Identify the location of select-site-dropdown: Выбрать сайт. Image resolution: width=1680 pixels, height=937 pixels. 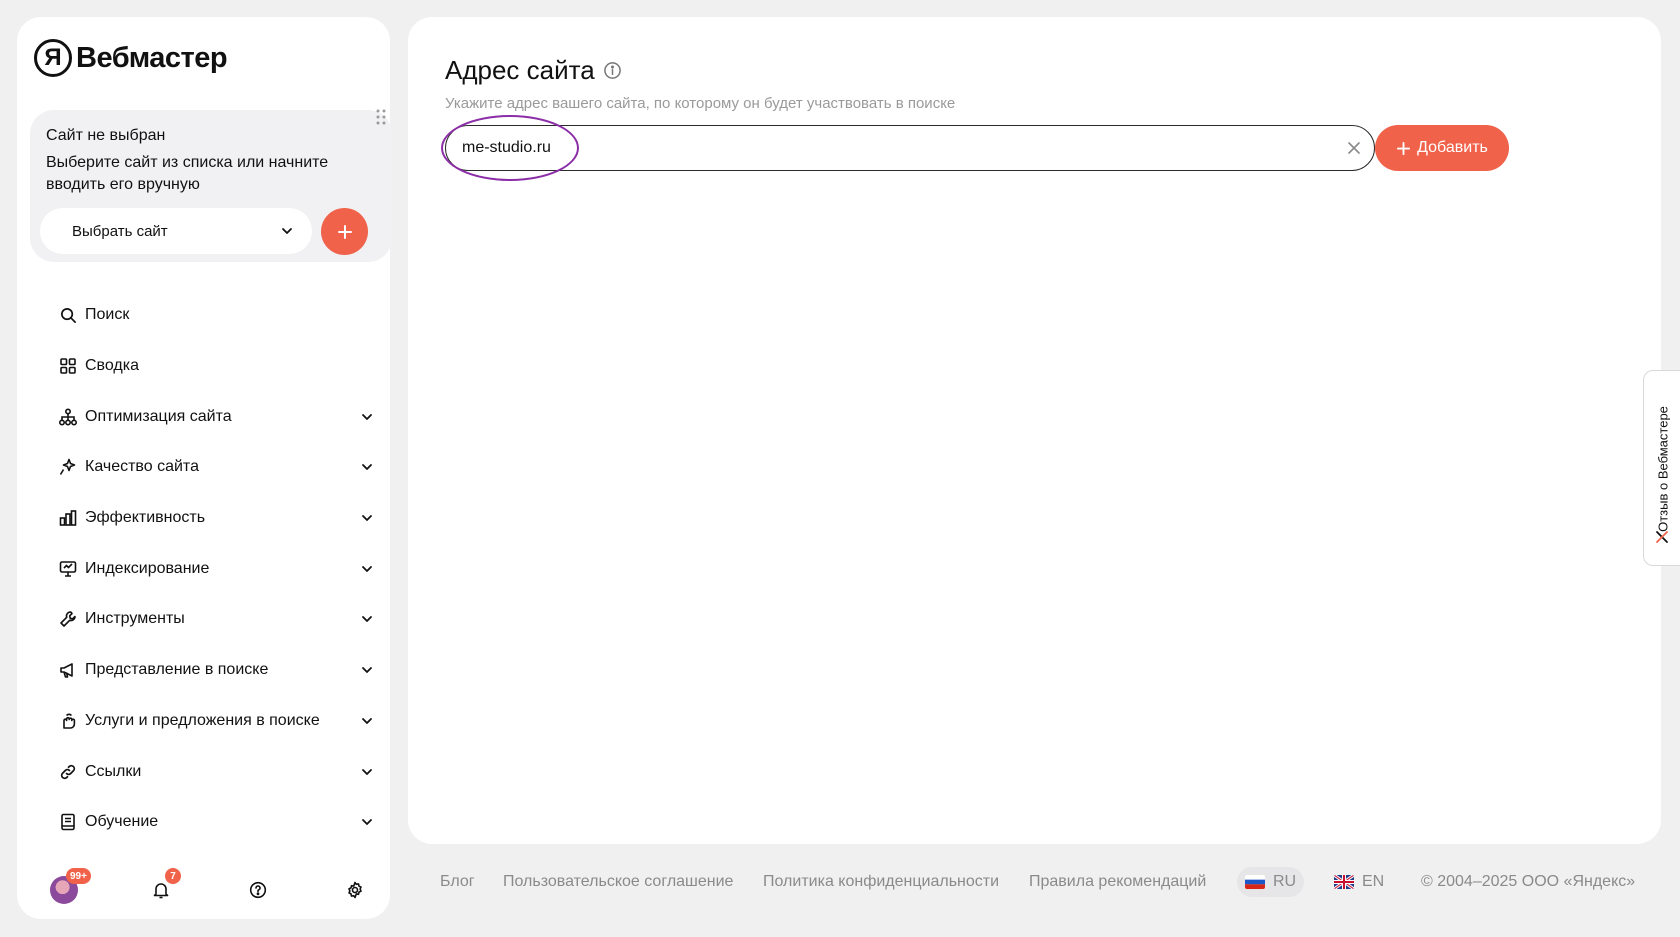
(176, 231).